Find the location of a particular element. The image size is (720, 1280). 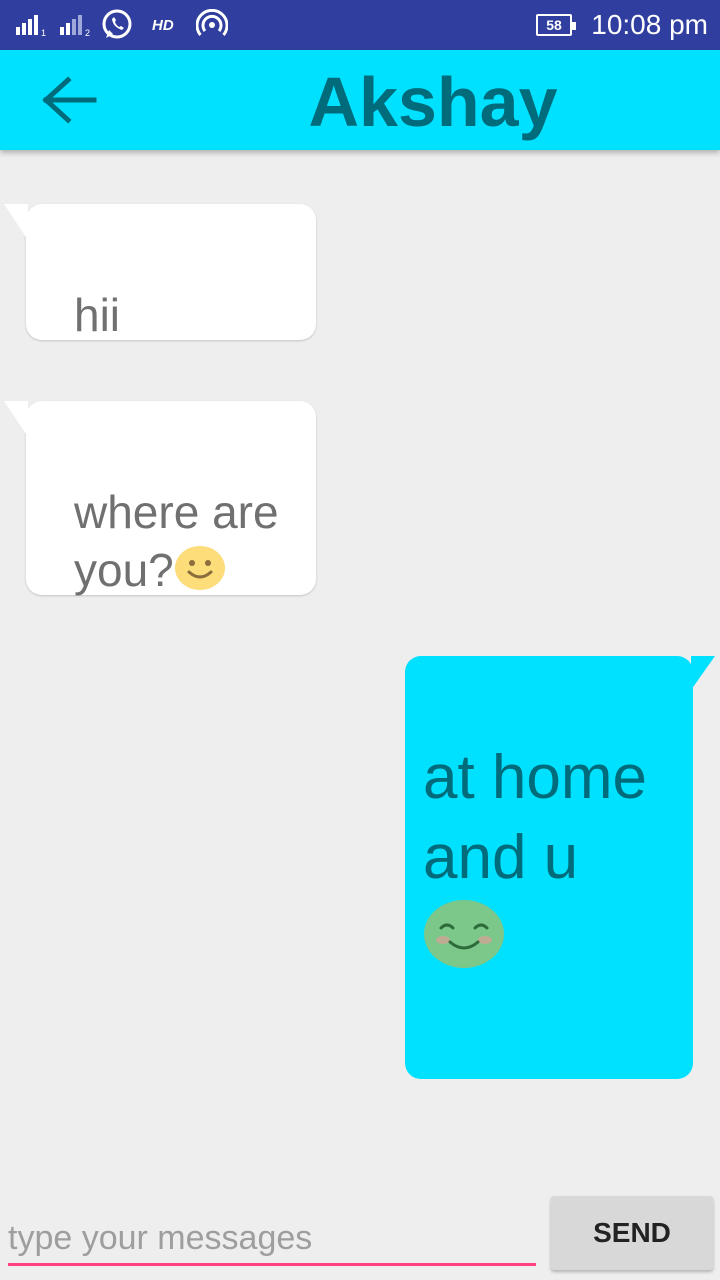

smiling-face-with-smiling-eyes-icon is located at coordinates (464, 943).